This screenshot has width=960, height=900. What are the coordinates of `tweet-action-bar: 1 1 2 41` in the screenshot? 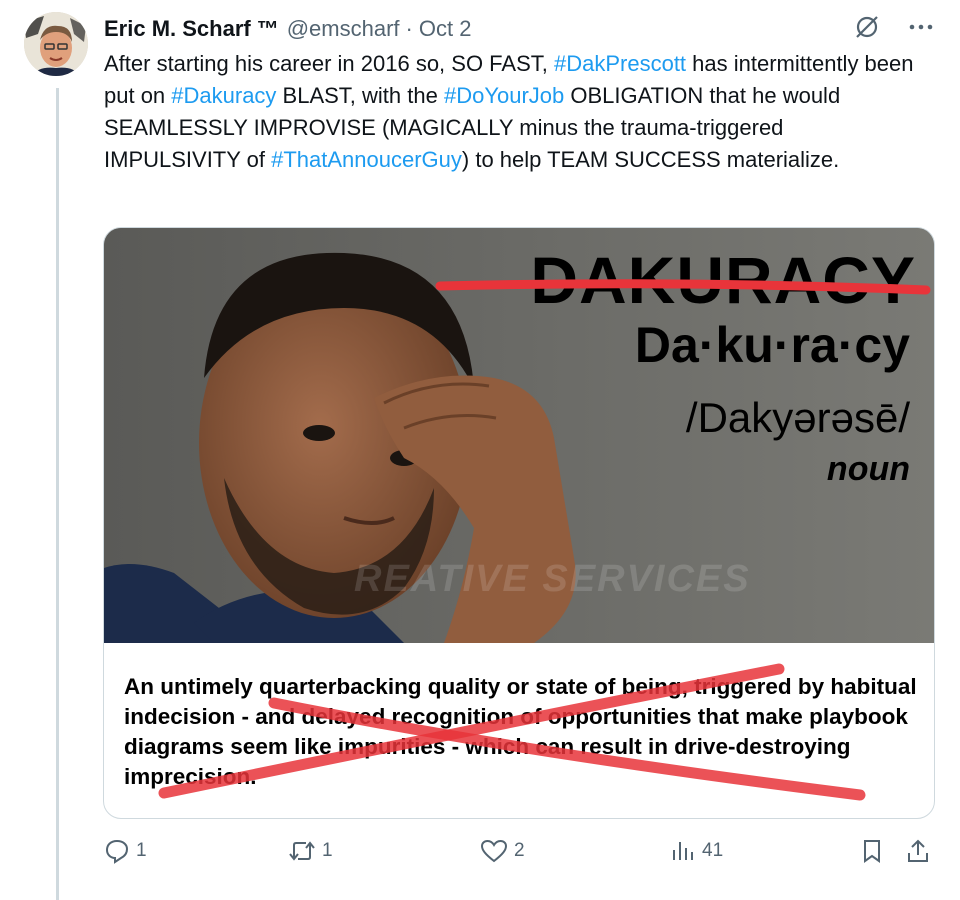 It's located at (519, 854).